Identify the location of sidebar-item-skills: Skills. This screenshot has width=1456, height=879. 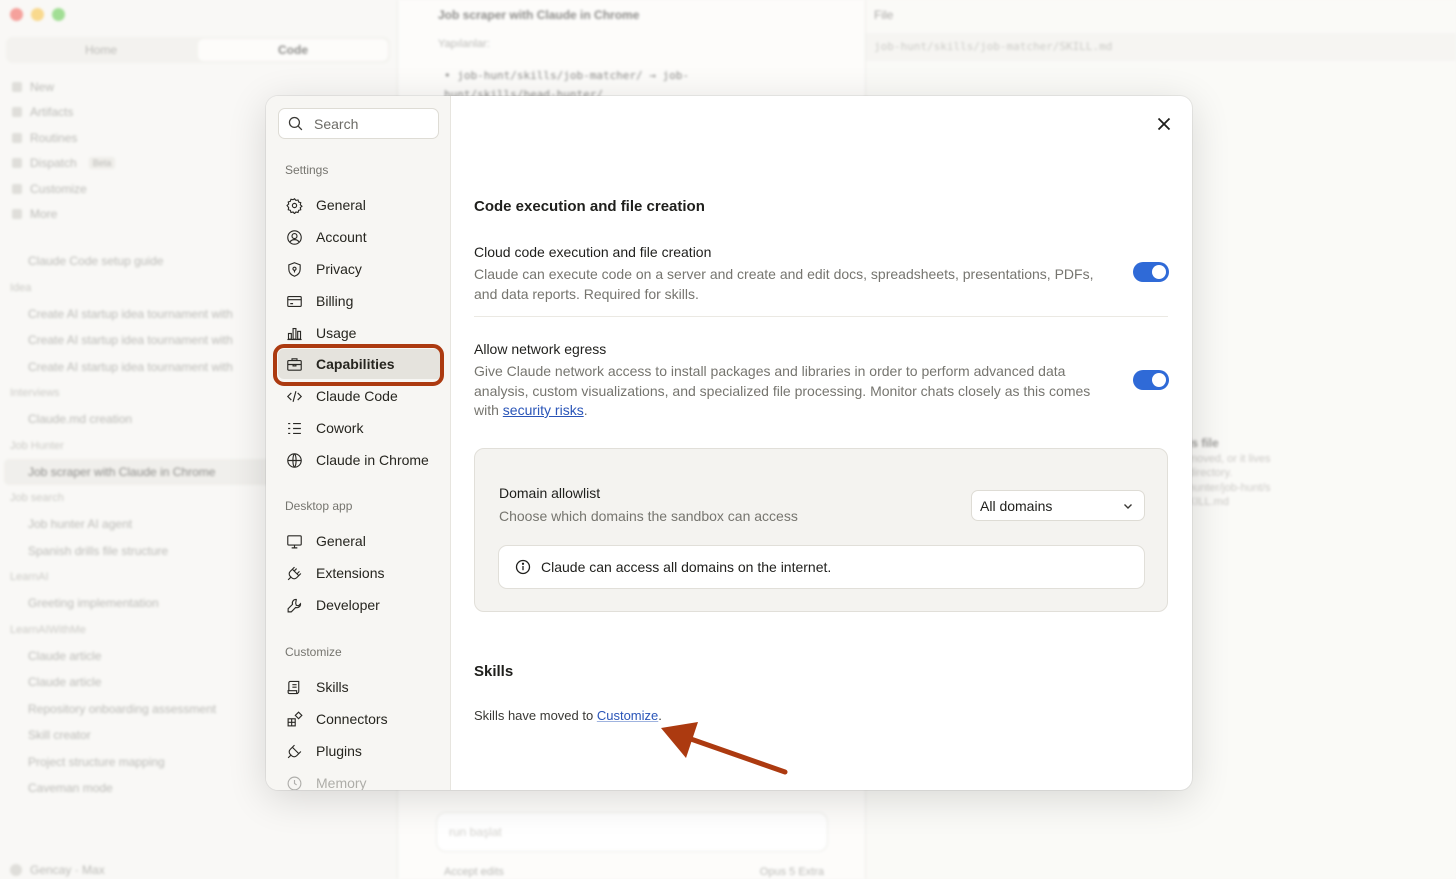
(360, 687).